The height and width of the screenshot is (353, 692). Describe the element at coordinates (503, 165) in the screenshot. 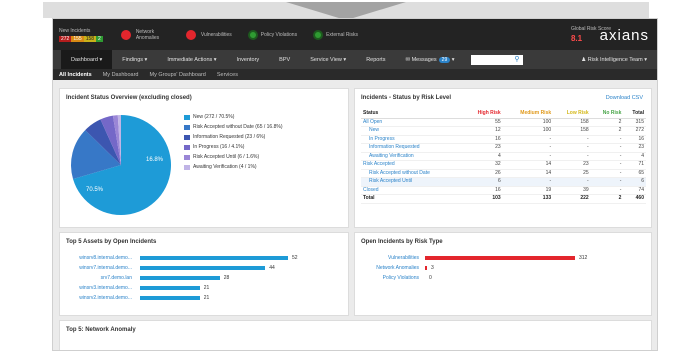

I see `table-row: Risk Accepted 32 14 23-71` at that location.